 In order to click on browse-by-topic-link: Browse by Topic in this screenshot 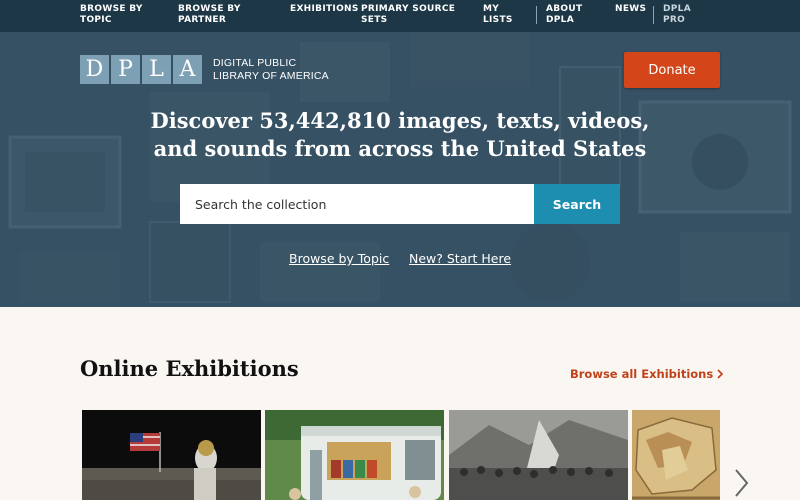, I will do `click(339, 258)`.